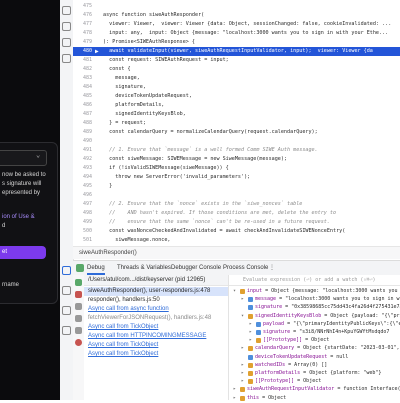 Image resolution: width=400 pixels, height=403 pixels. I want to click on step-over-icon, so click(78, 306).